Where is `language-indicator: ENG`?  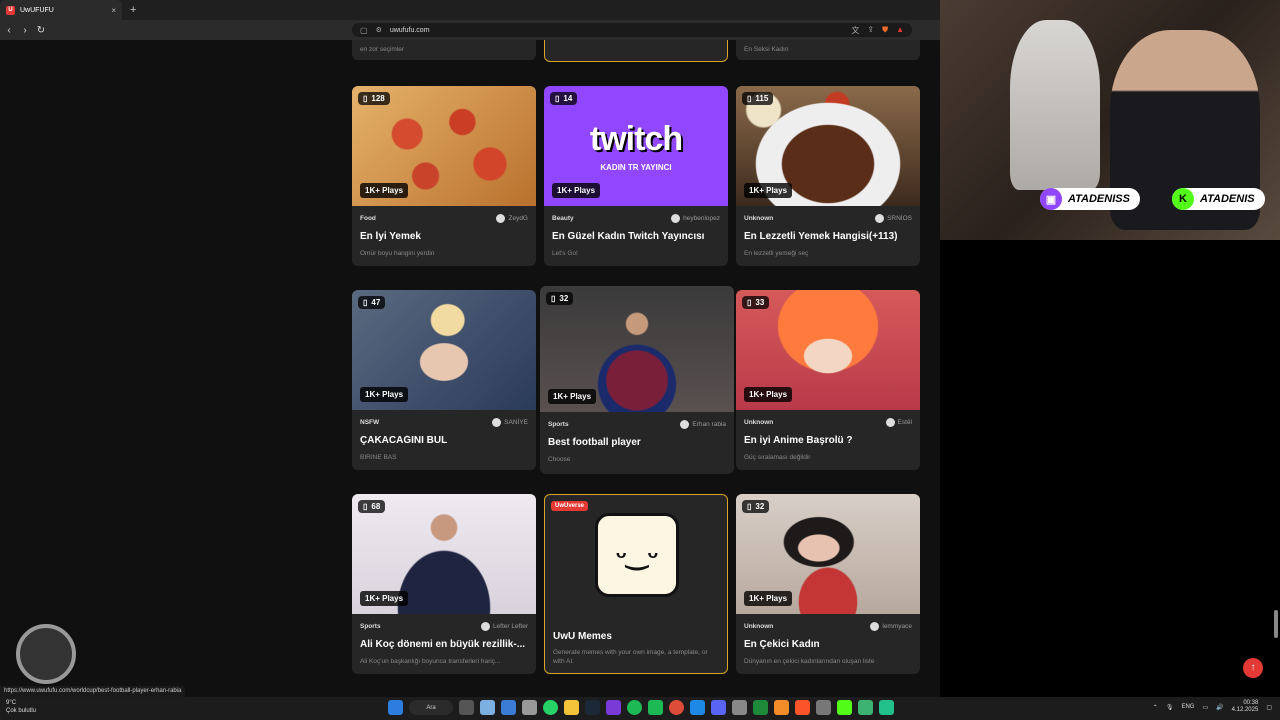
language-indicator: ENG is located at coordinates (1187, 707).